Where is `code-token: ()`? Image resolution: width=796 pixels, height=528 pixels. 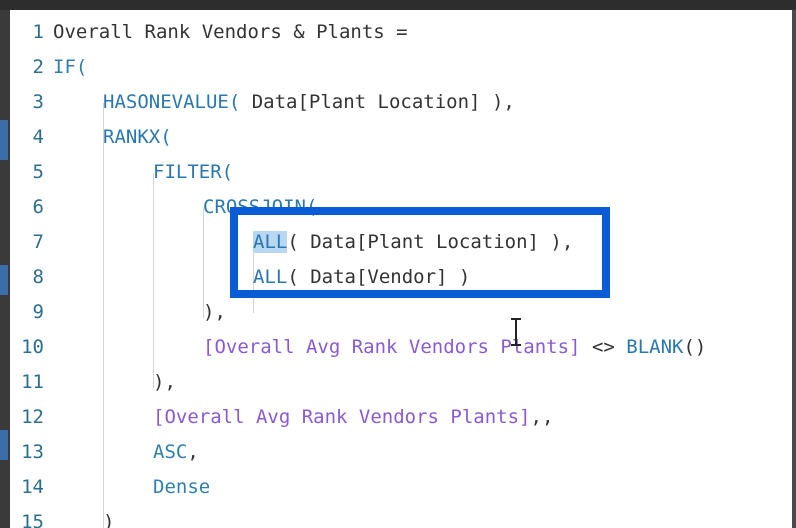
code-token: () is located at coordinates (695, 347).